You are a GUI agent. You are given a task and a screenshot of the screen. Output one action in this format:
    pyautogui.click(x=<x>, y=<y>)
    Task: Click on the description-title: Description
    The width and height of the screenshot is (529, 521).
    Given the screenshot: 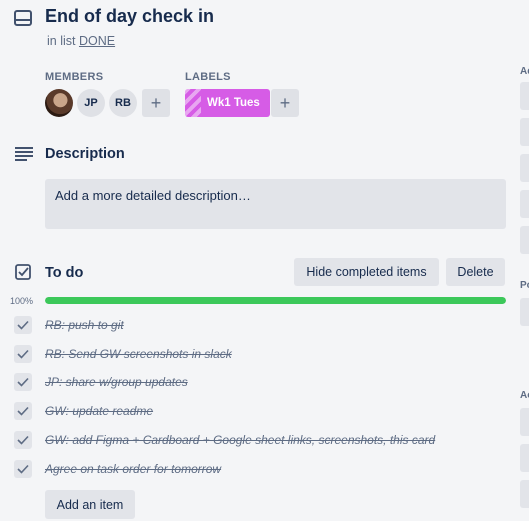 What is the action you would take?
    pyautogui.click(x=85, y=154)
    